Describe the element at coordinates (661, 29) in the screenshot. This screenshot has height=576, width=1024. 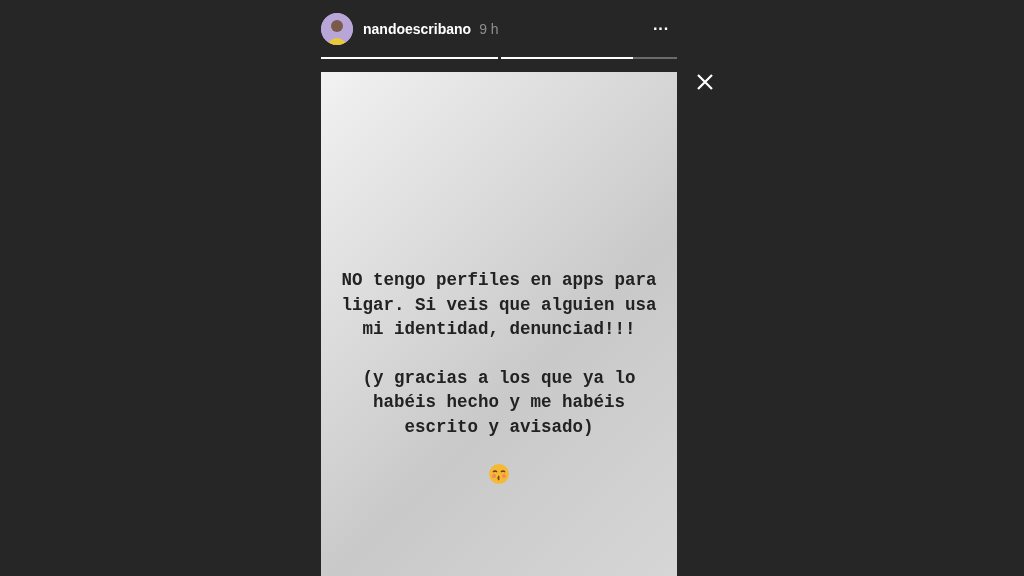
I see `more-button: ···` at that location.